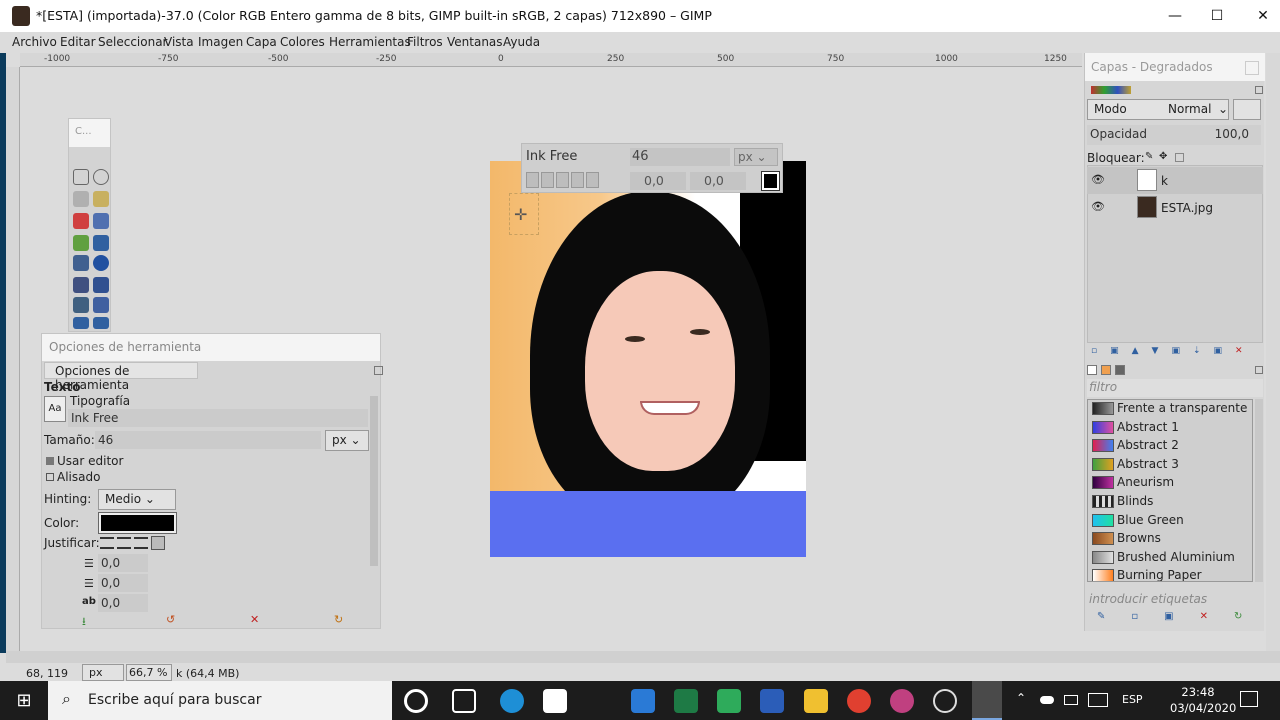  What do you see at coordinates (1251, 616) in the screenshot?
I see `refresh-gradients-icon: ↻` at bounding box center [1251, 616].